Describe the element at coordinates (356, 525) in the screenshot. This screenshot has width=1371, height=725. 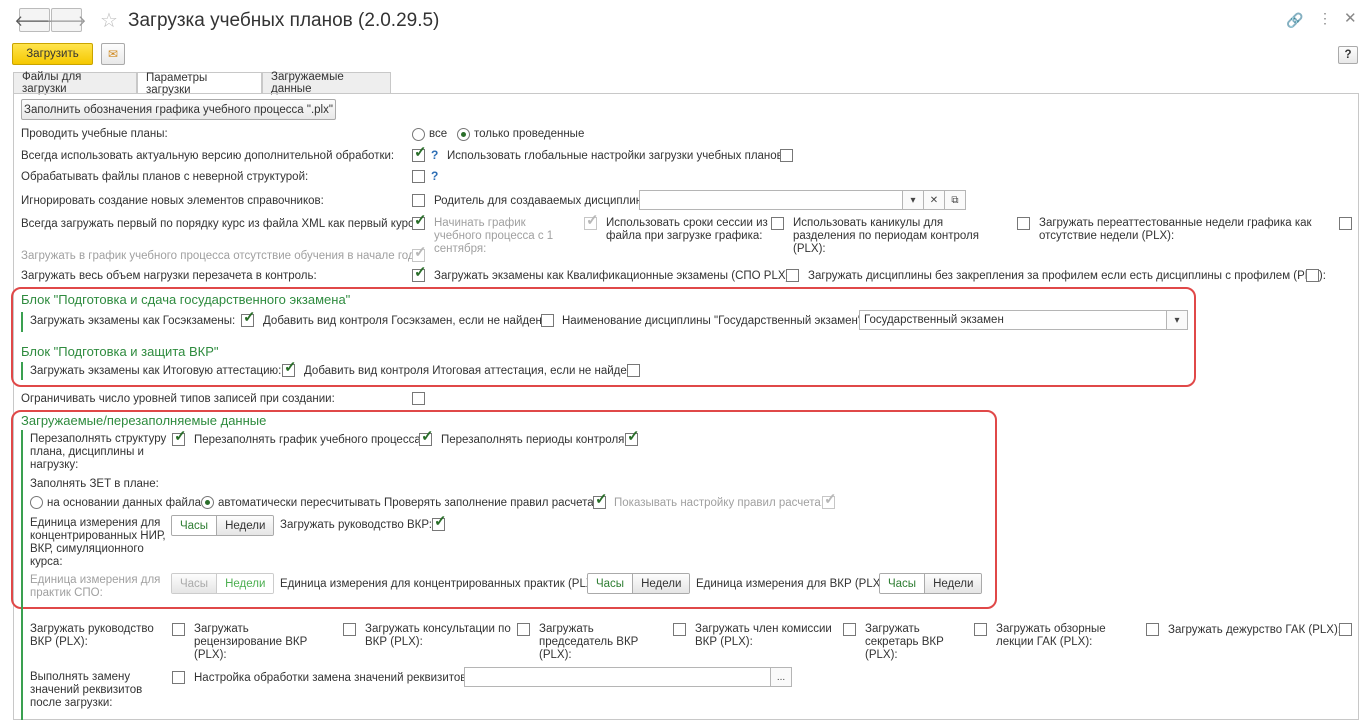
I see `load-vkr-lead-label: Загружать руководство ВКР:` at that location.